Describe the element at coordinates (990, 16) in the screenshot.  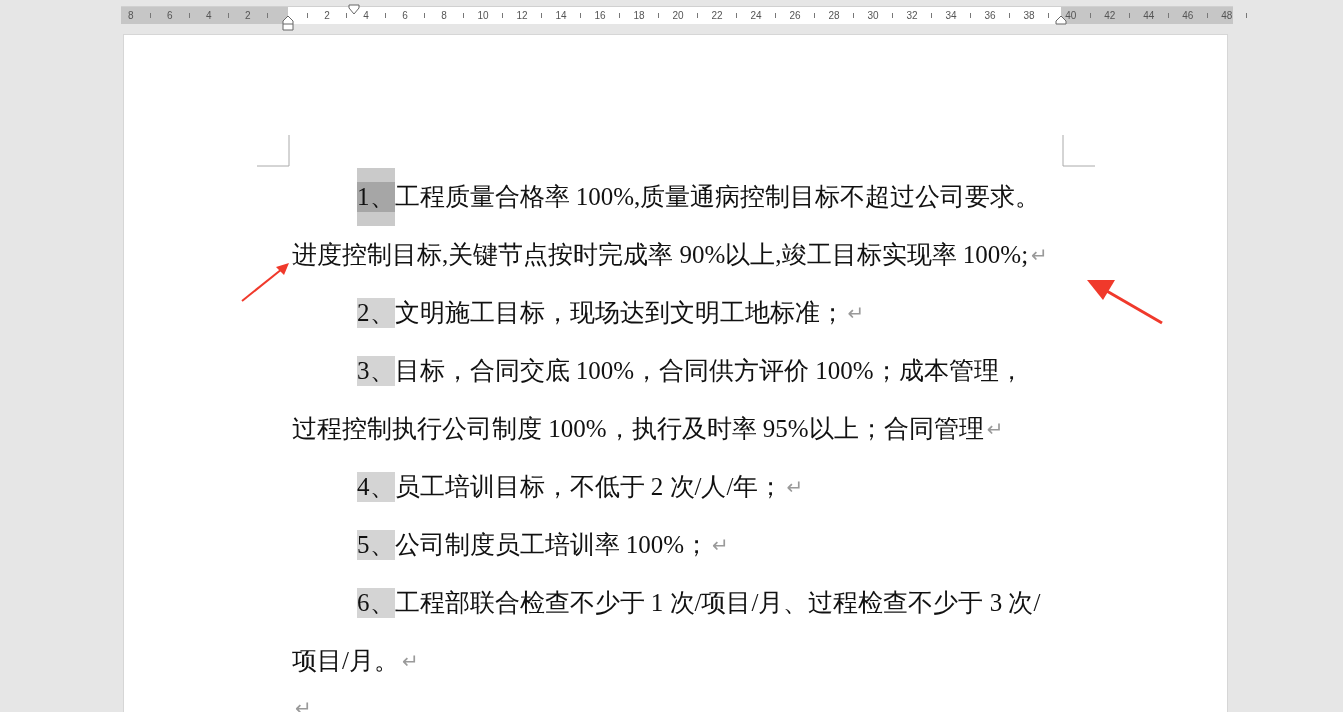
I see `ruler-number: 36` at that location.